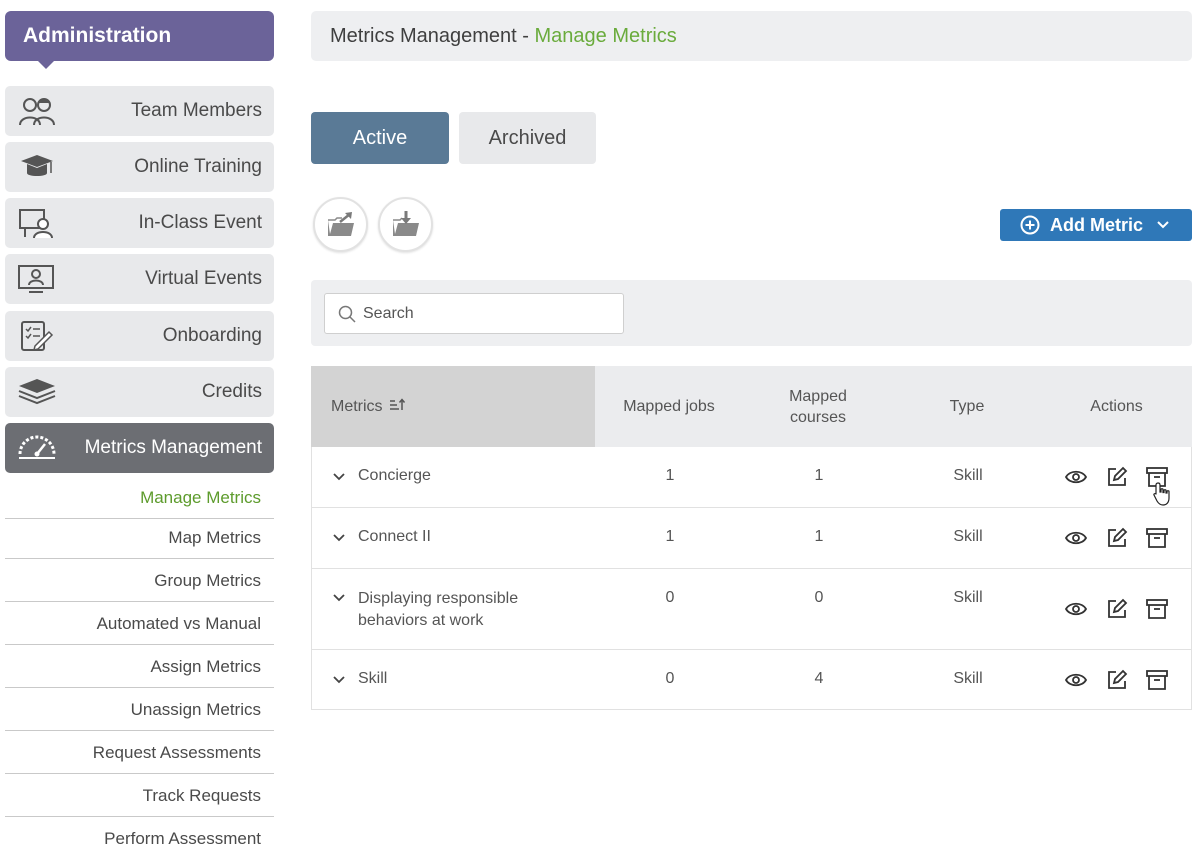 Image resolution: width=1200 pixels, height=854 pixels. Describe the element at coordinates (198, 166) in the screenshot. I see `sidebar-item-label: Online Training` at that location.